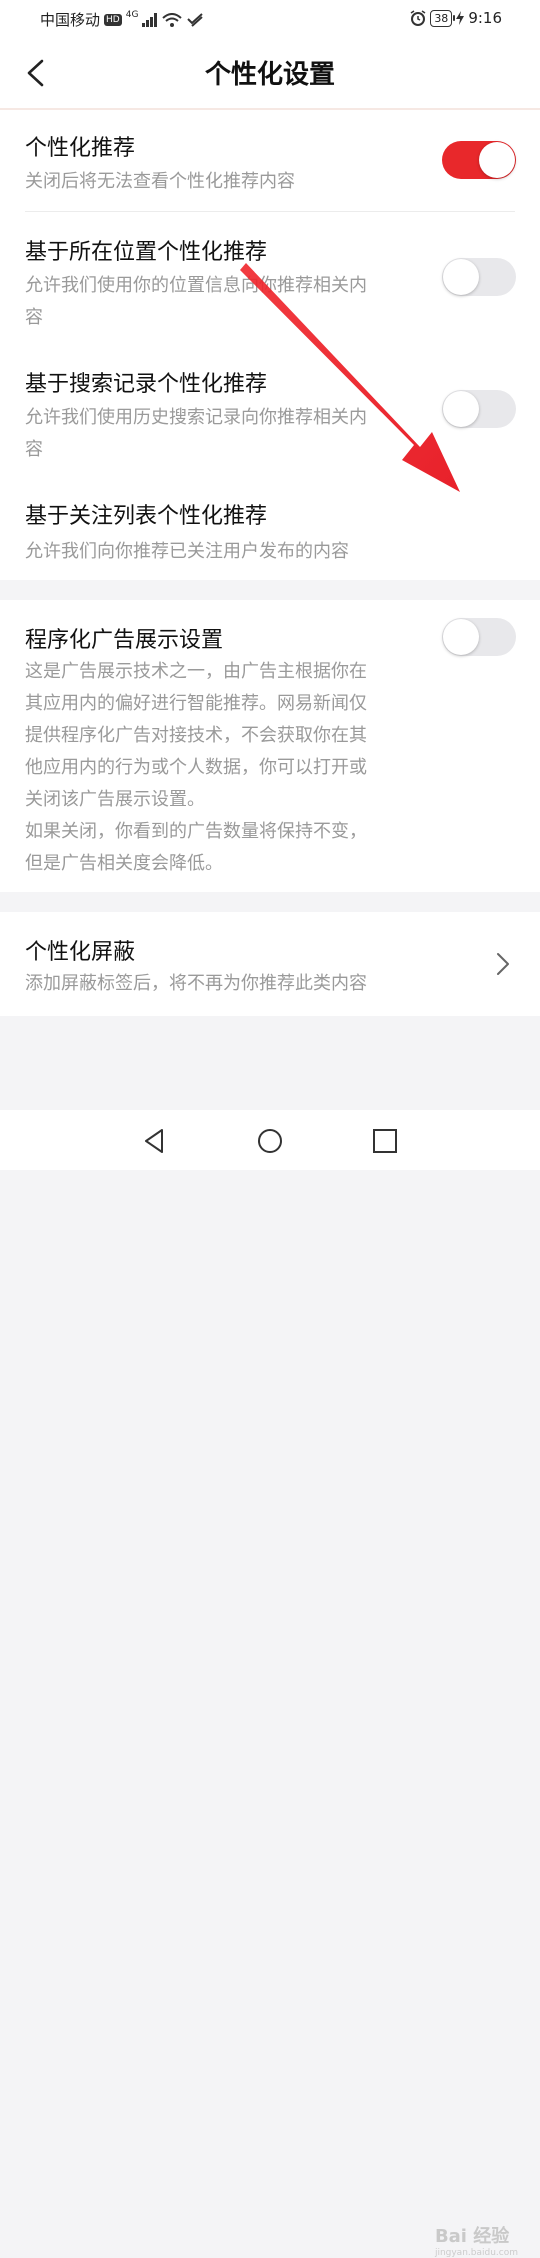 The height and width of the screenshot is (2258, 540). What do you see at coordinates (196, 285) in the screenshot?
I see `desc-line: 允许我们使用你的位置信息向你推荐相关内` at bounding box center [196, 285].